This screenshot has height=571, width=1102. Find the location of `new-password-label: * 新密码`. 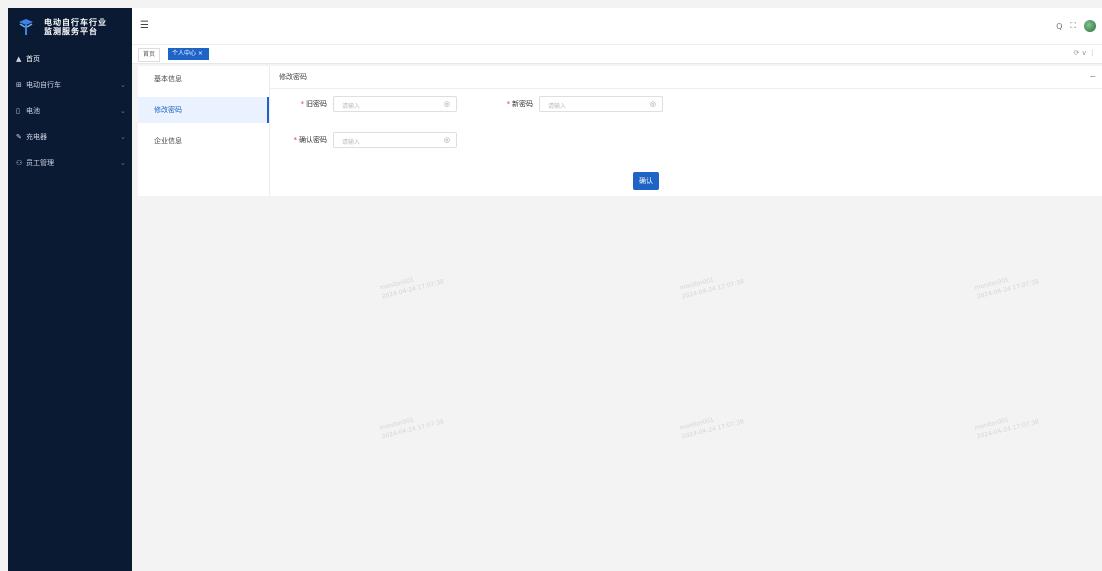

new-password-label: * 新密码 is located at coordinates (520, 104).